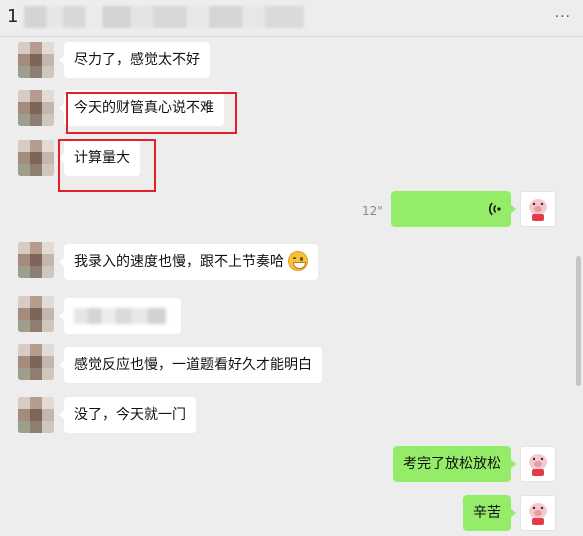  What do you see at coordinates (453, 209) in the screenshot?
I see `voice-message-bubble` at bounding box center [453, 209].